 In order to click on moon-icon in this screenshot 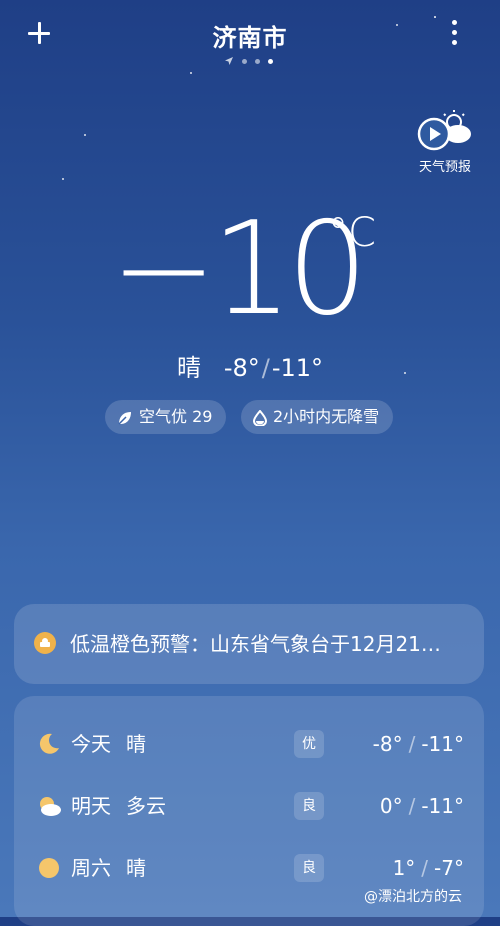, I will do `click(49, 743)`.